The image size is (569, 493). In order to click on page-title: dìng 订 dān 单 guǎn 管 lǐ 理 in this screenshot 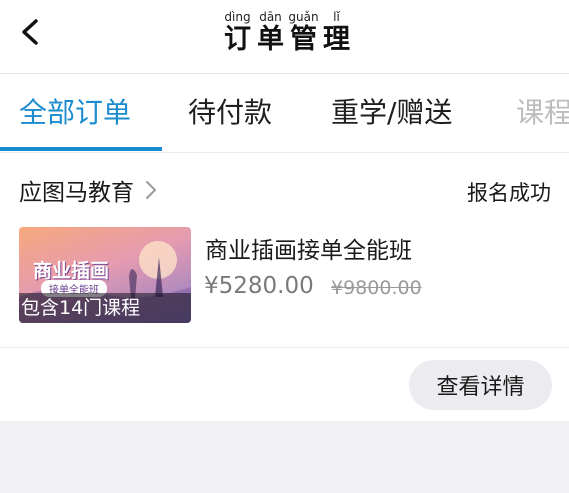, I will do `click(287, 33)`.